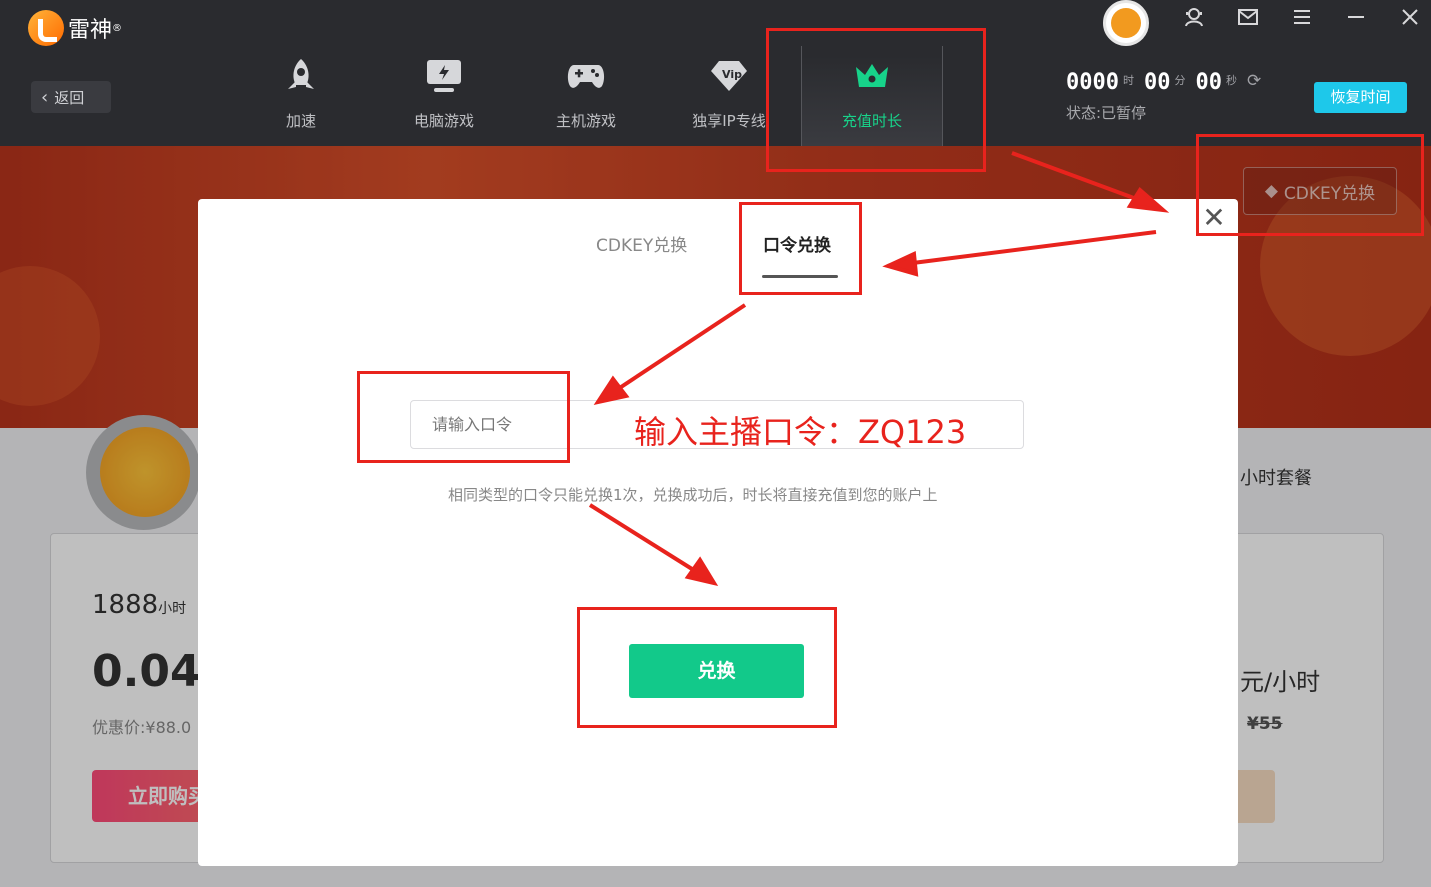 This screenshot has height=887, width=1431. What do you see at coordinates (1194, 17) in the screenshot?
I see `user-service-icon` at bounding box center [1194, 17].